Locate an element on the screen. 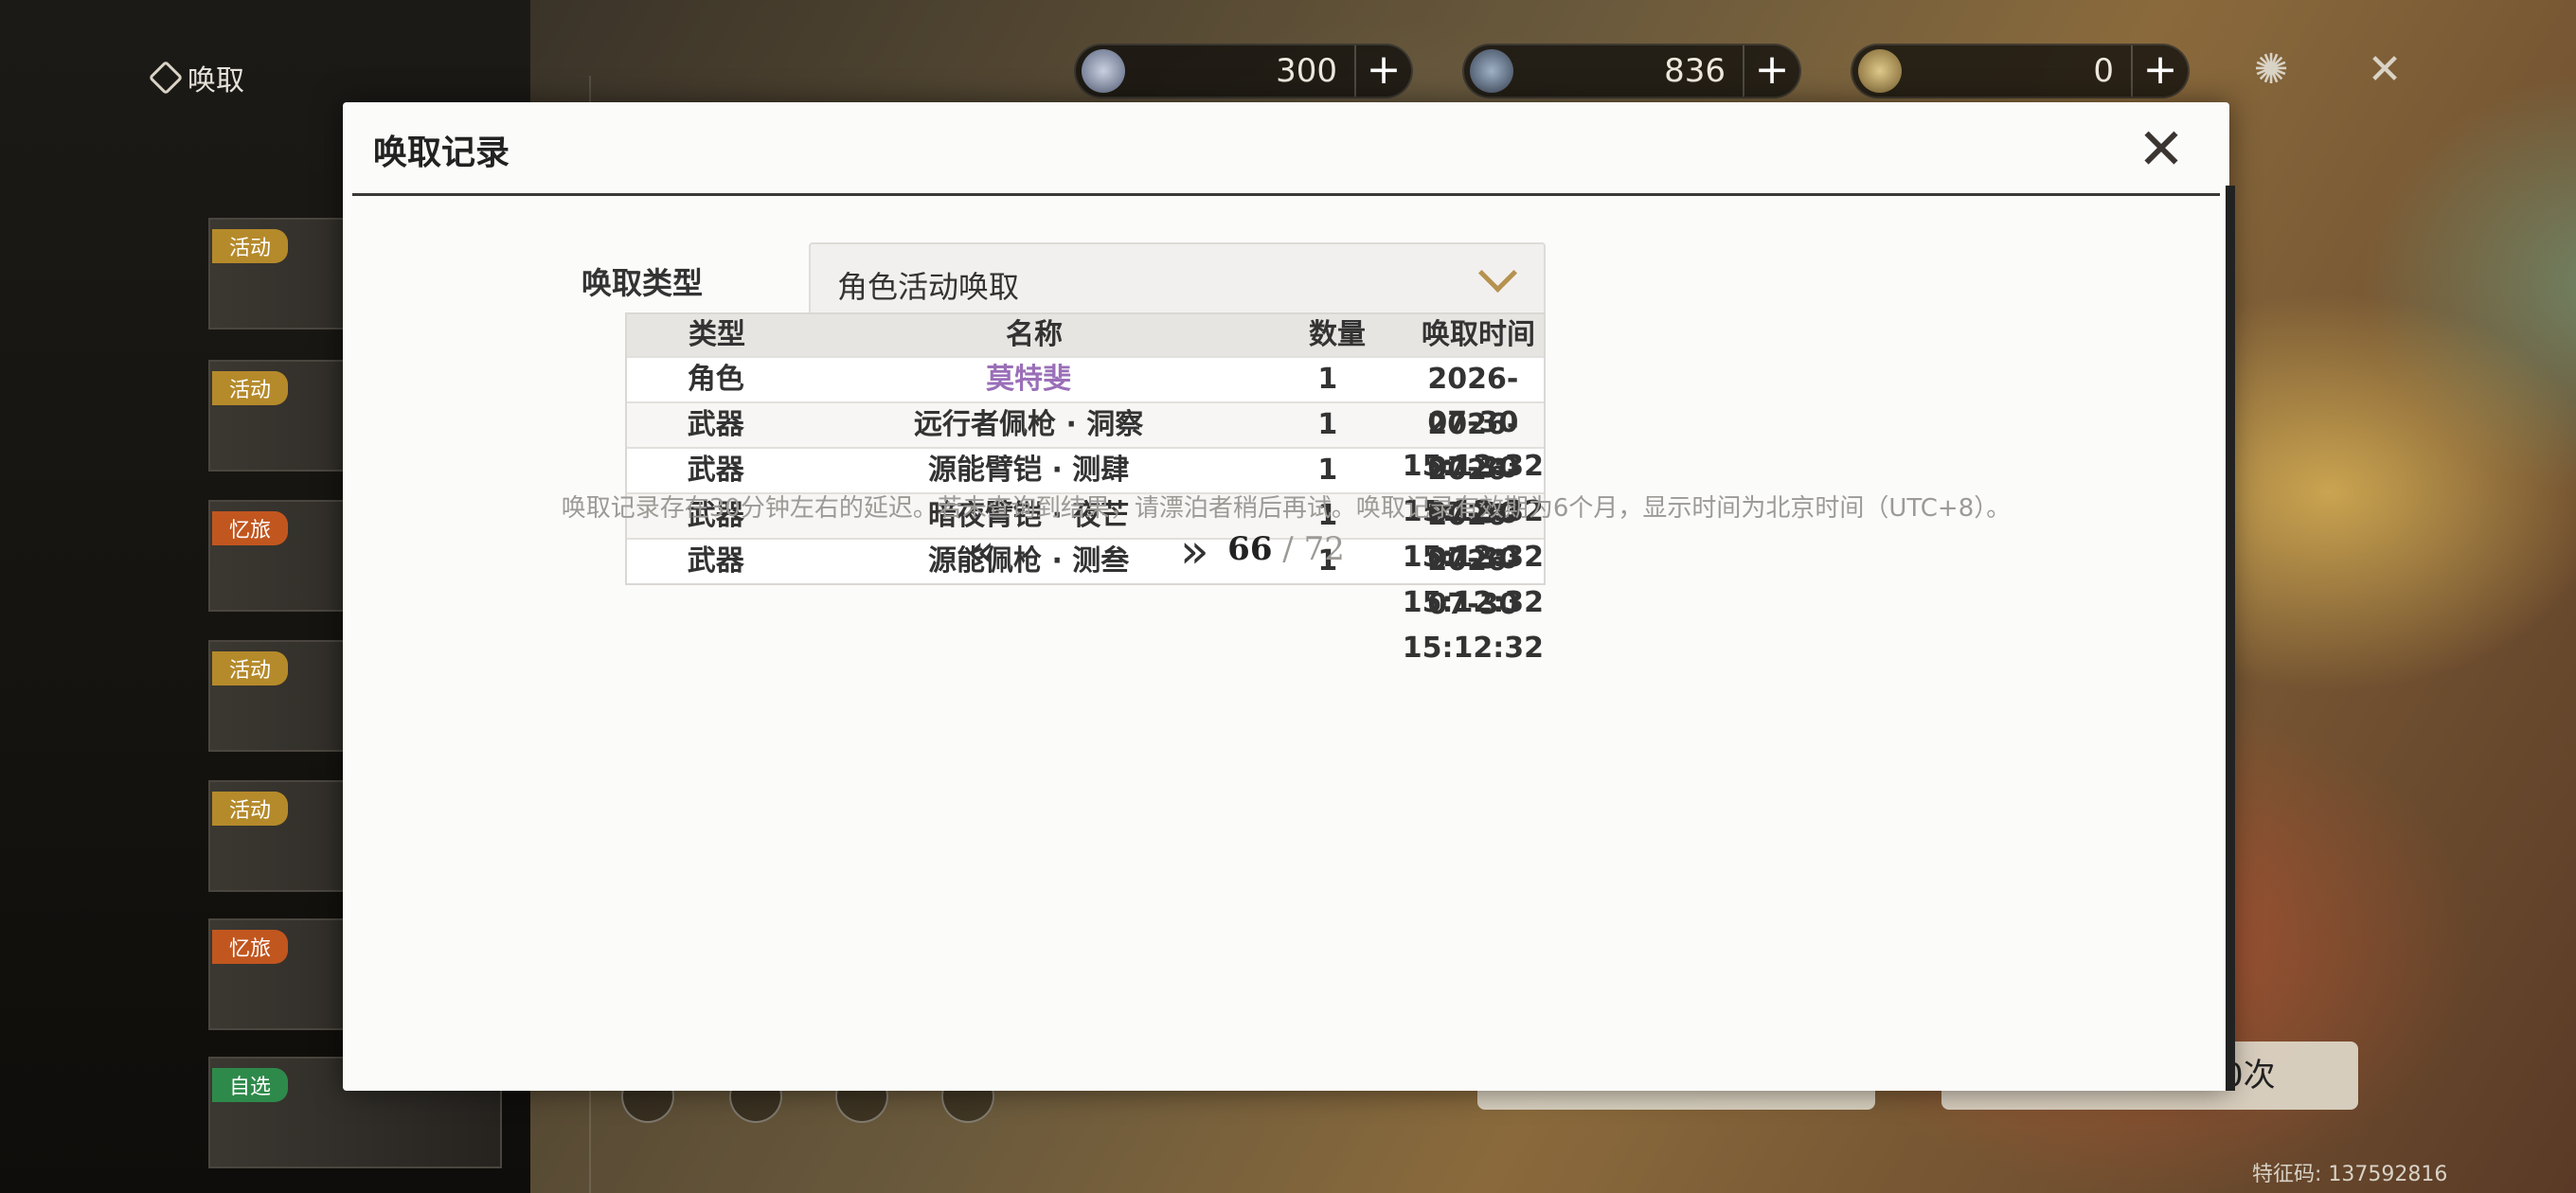  chevron-down-icon is located at coordinates (1497, 273).